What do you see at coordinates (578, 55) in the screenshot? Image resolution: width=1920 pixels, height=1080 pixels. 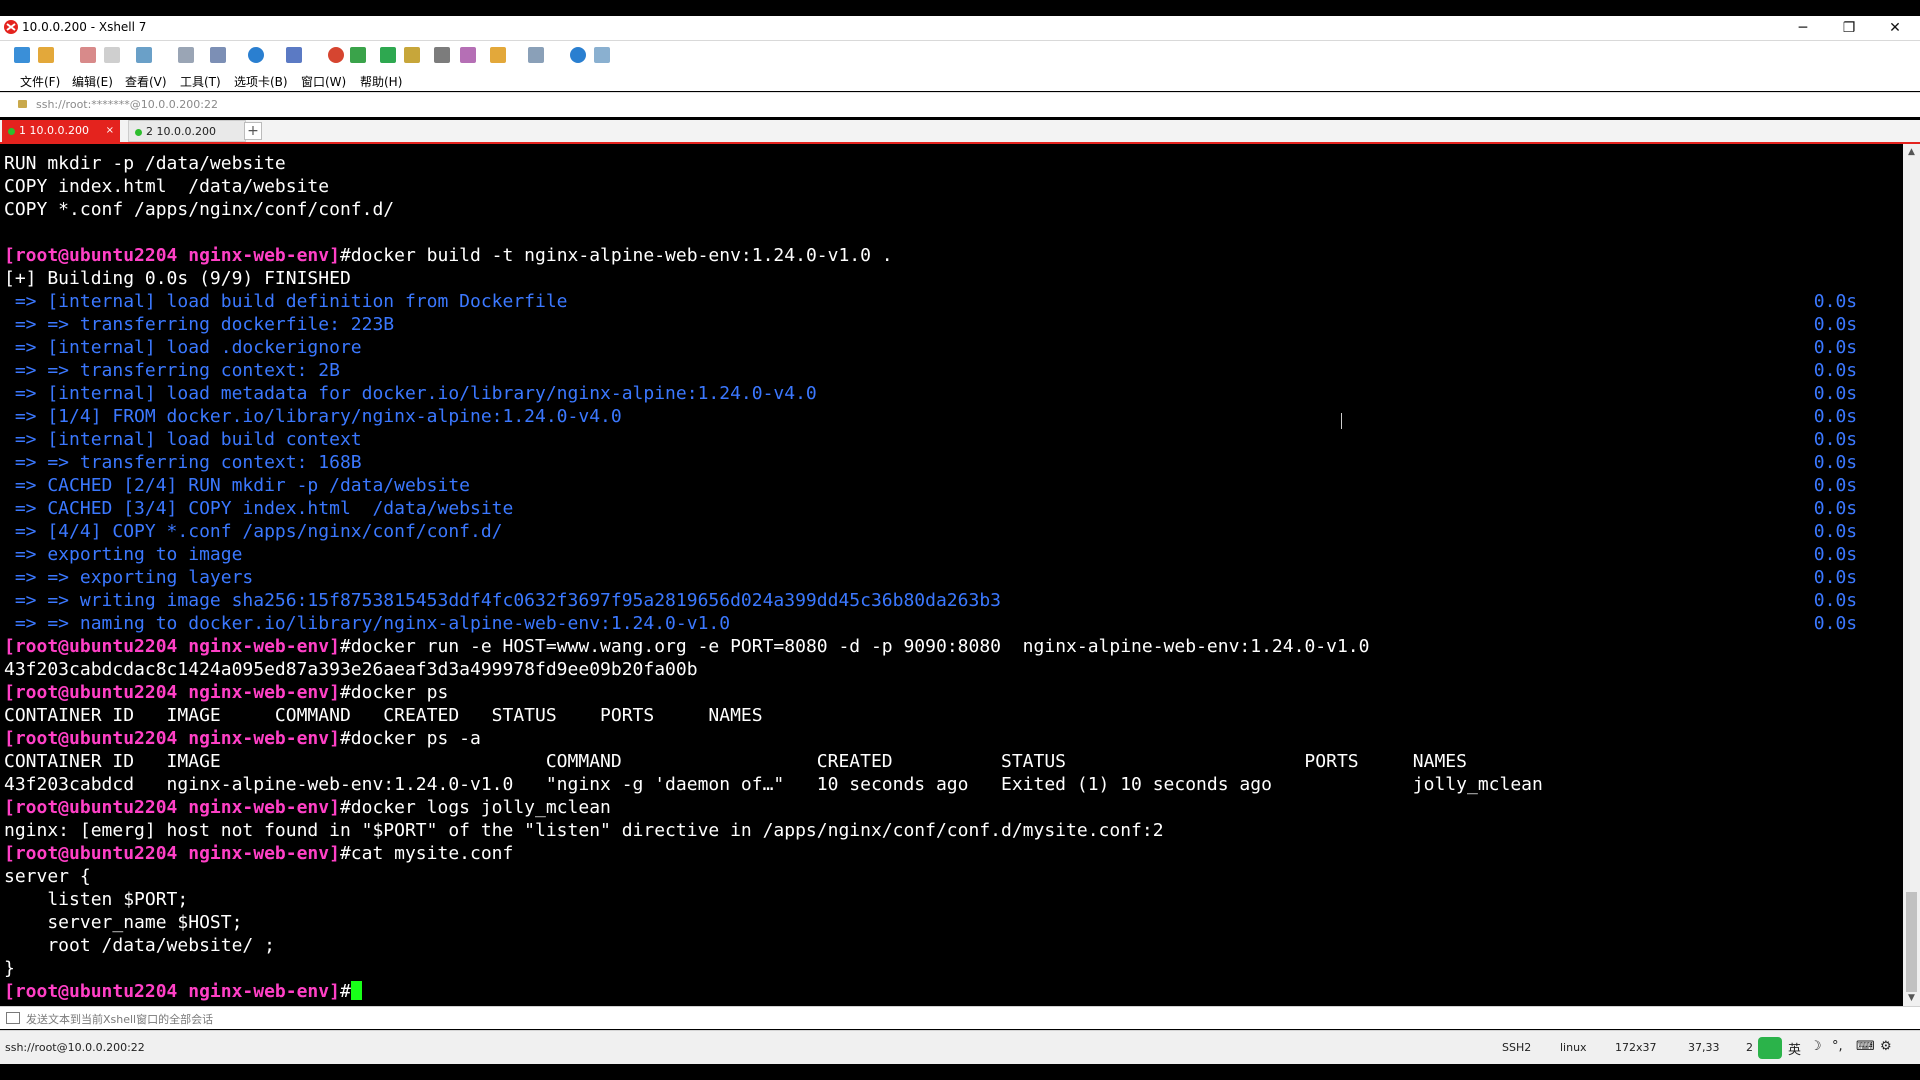 I see `help-icon` at bounding box center [578, 55].